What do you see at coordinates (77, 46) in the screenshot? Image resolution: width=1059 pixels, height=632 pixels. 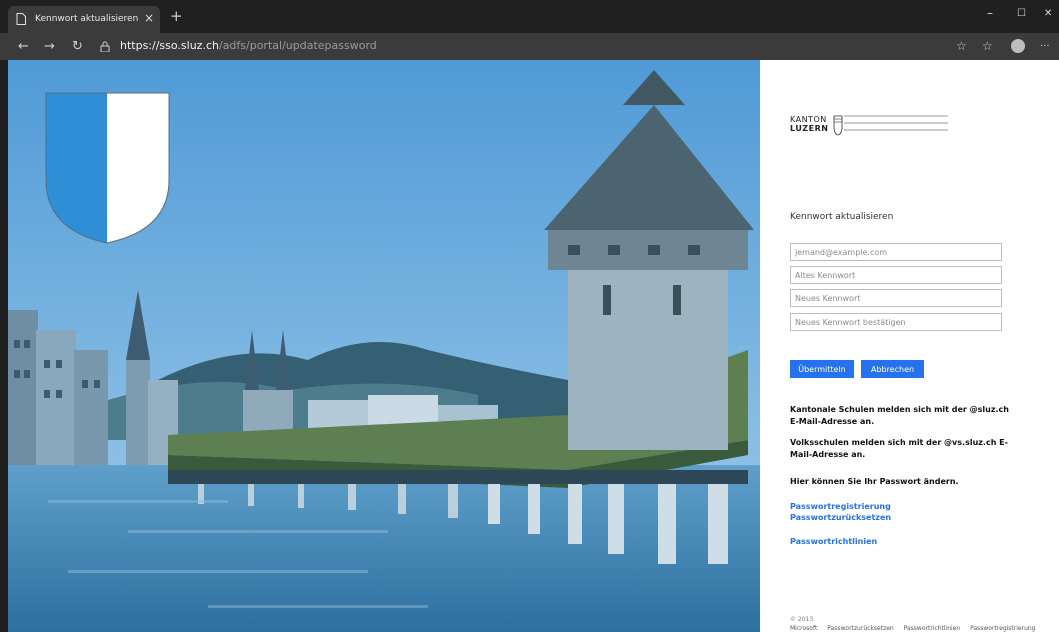 I see `refresh-icon: ↻` at bounding box center [77, 46].